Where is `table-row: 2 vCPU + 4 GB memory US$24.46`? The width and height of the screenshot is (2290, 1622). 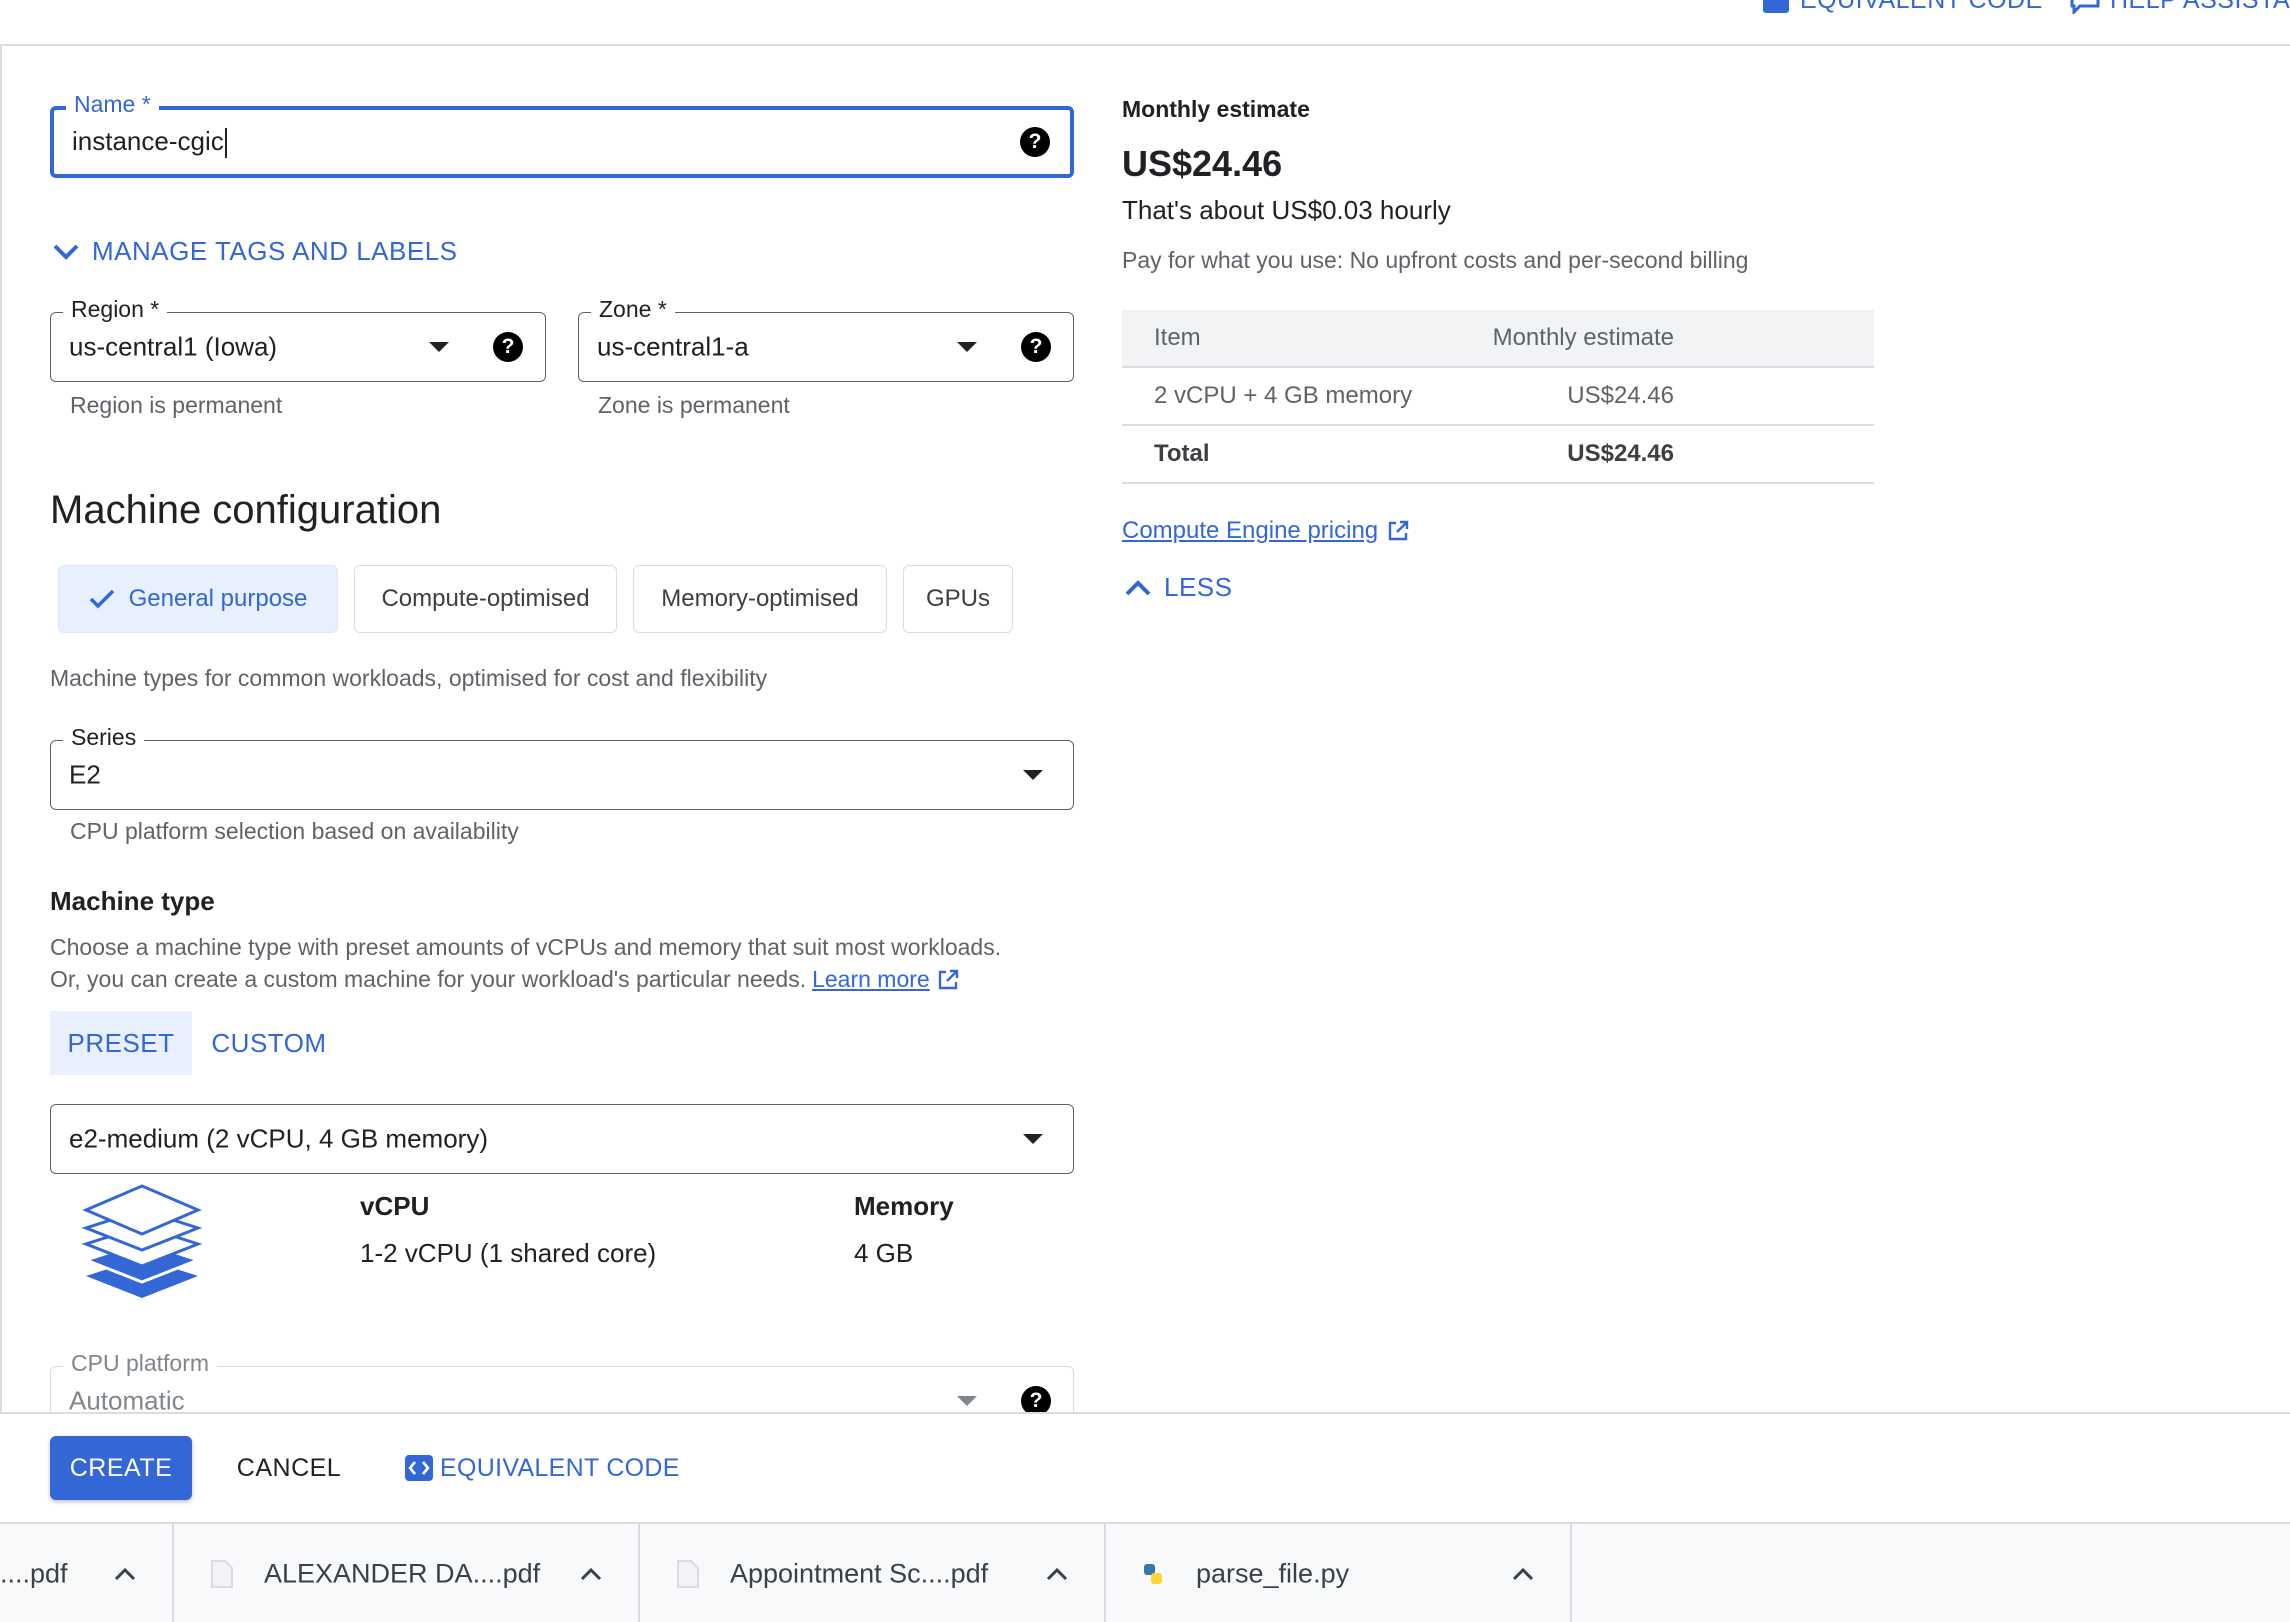
table-row: 2 vCPU + 4 GB memory US$24.46 is located at coordinates (1498, 397).